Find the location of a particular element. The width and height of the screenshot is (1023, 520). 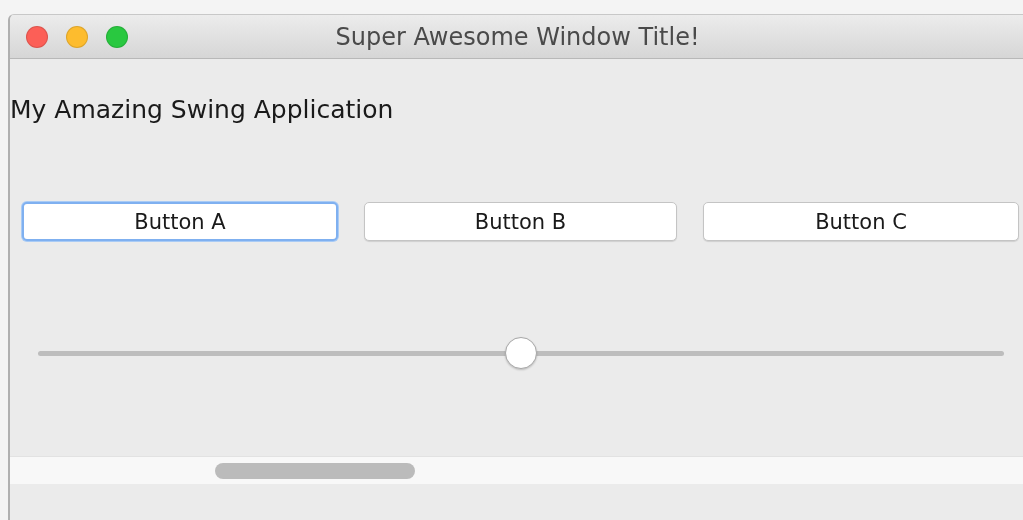

minimize-button is located at coordinates (77, 37).